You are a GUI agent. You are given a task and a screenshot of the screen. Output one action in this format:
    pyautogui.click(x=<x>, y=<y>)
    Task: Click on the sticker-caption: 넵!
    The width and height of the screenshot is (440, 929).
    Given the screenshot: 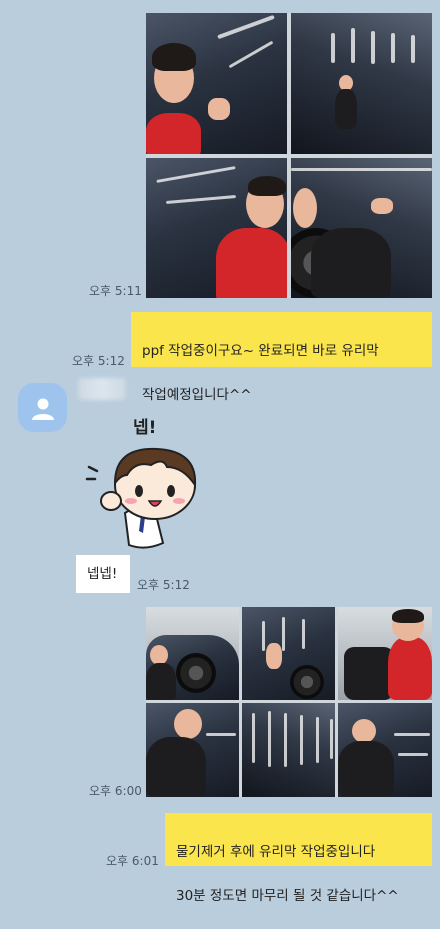 What is the action you would take?
    pyautogui.click(x=145, y=428)
    